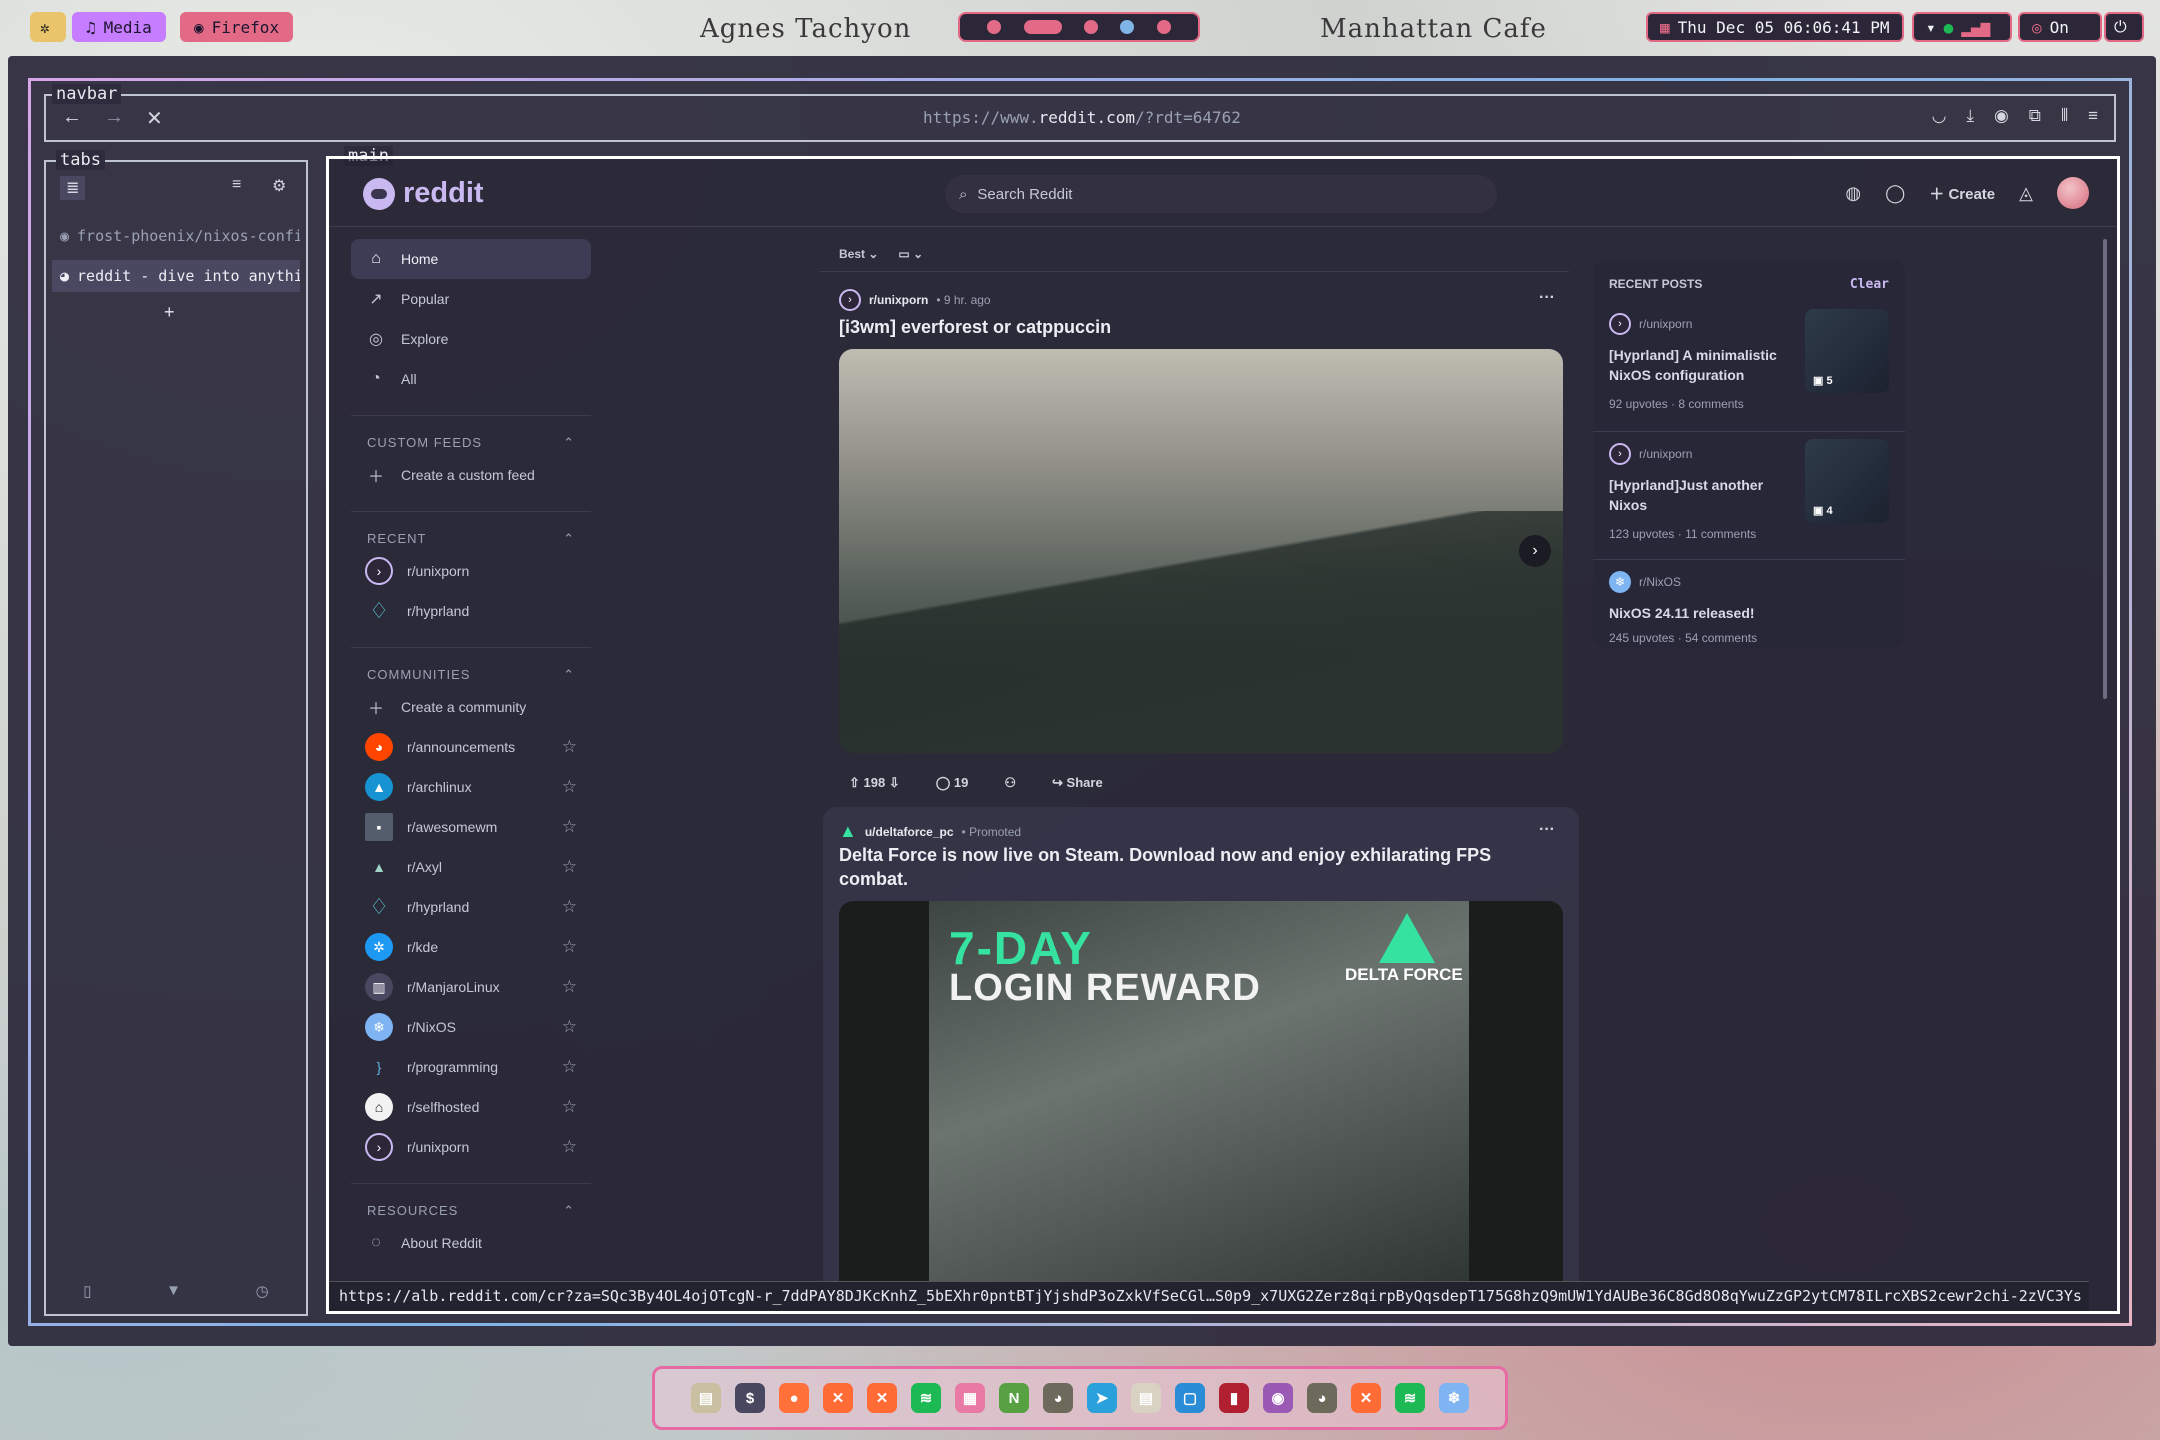  Describe the element at coordinates (173, 1291) in the screenshot. I see `bookmark-icon: ▼` at that location.